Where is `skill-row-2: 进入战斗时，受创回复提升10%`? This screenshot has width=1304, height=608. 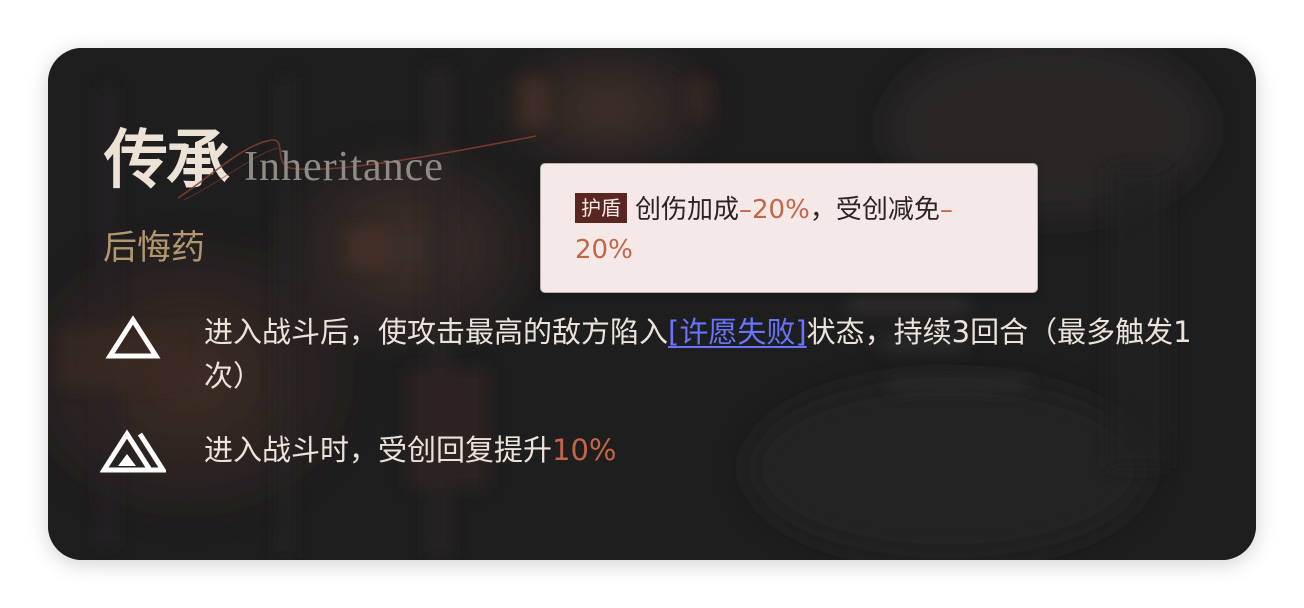
skill-row-2: 进入战斗时，受创回复提升10% is located at coordinates (655, 458).